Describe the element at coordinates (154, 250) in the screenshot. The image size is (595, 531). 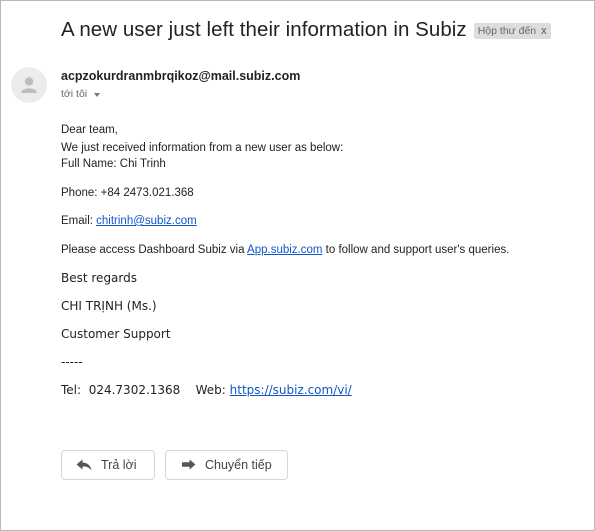
I see `access-line-prefix: Please access Dashboard Subiz via` at that location.